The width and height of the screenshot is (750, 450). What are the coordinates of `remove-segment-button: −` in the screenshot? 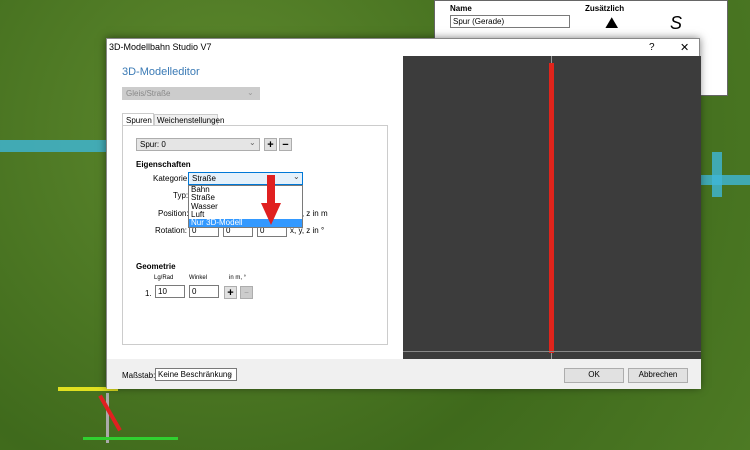 It's located at (246, 292).